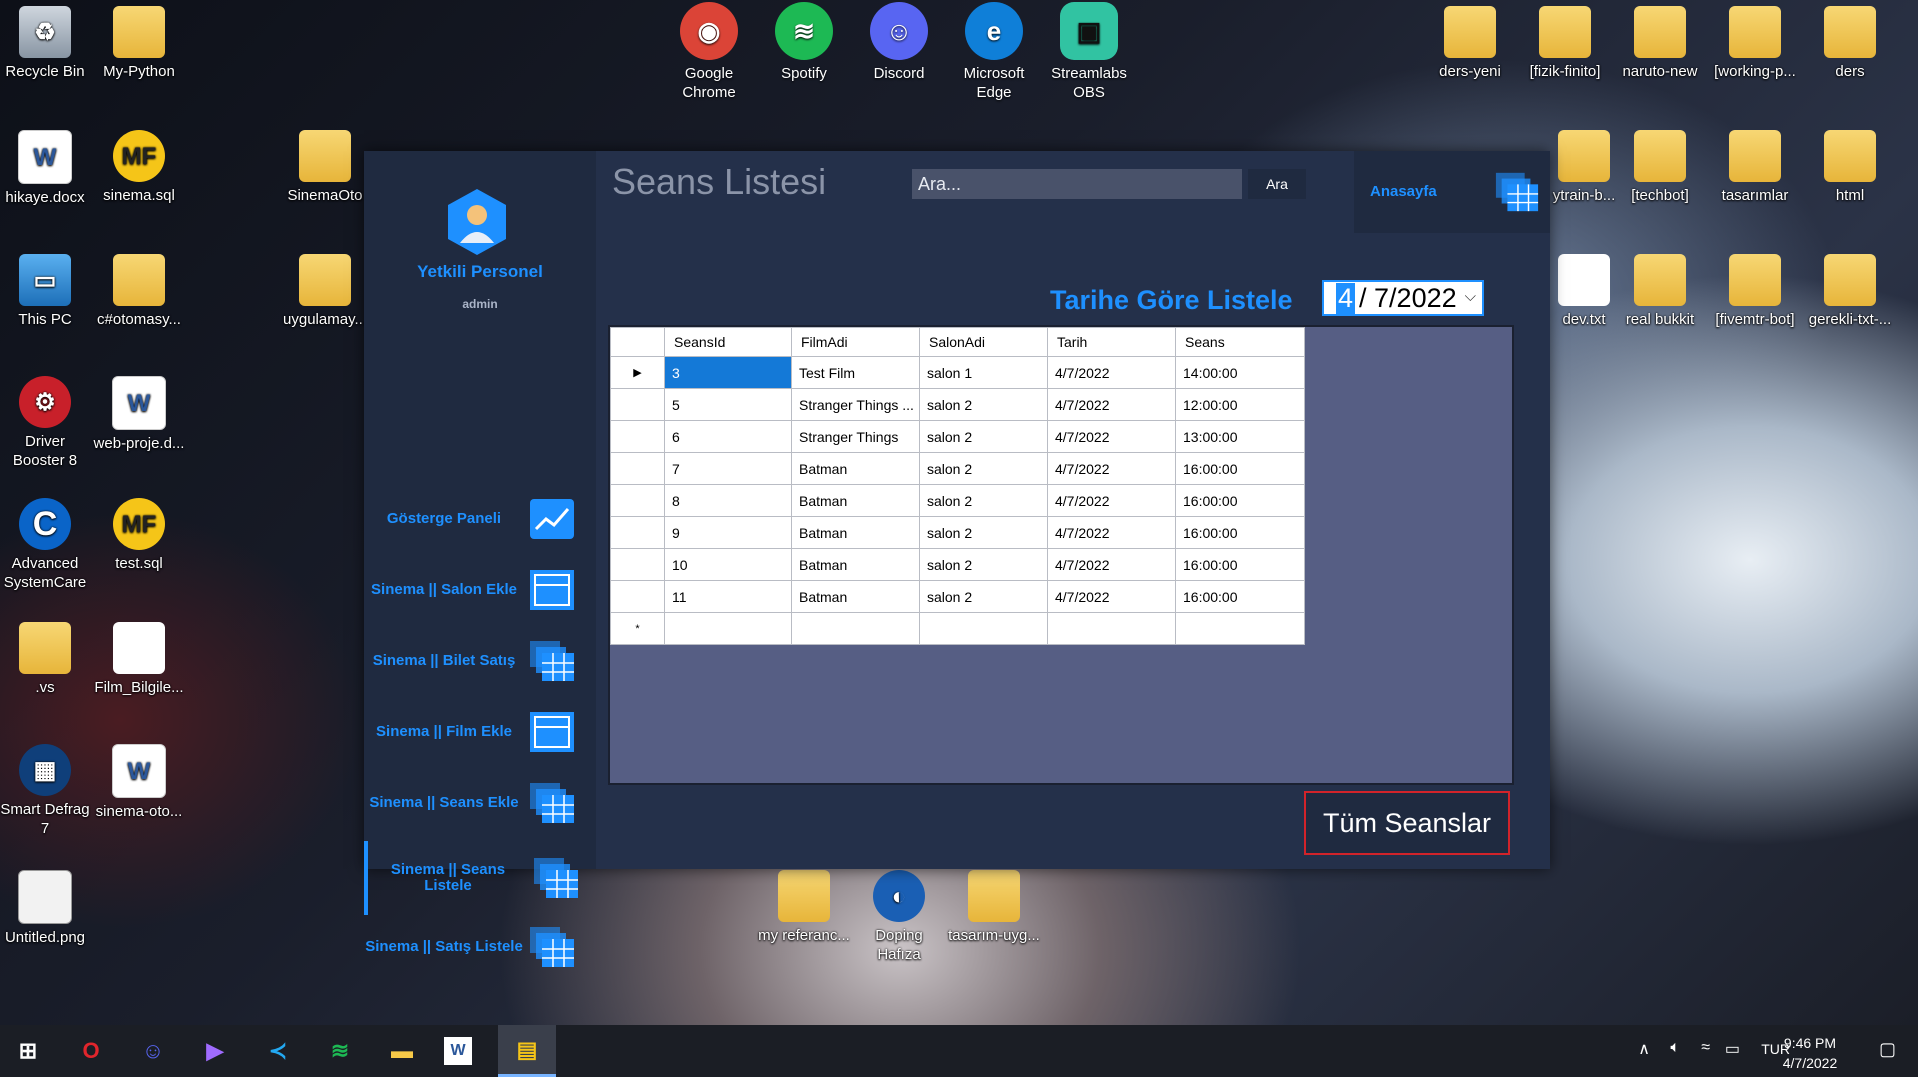 Image resolution: width=1918 pixels, height=1077 pixels. What do you see at coordinates (1240, 404) in the screenshot?
I see `table-cell: 12:00:00` at bounding box center [1240, 404].